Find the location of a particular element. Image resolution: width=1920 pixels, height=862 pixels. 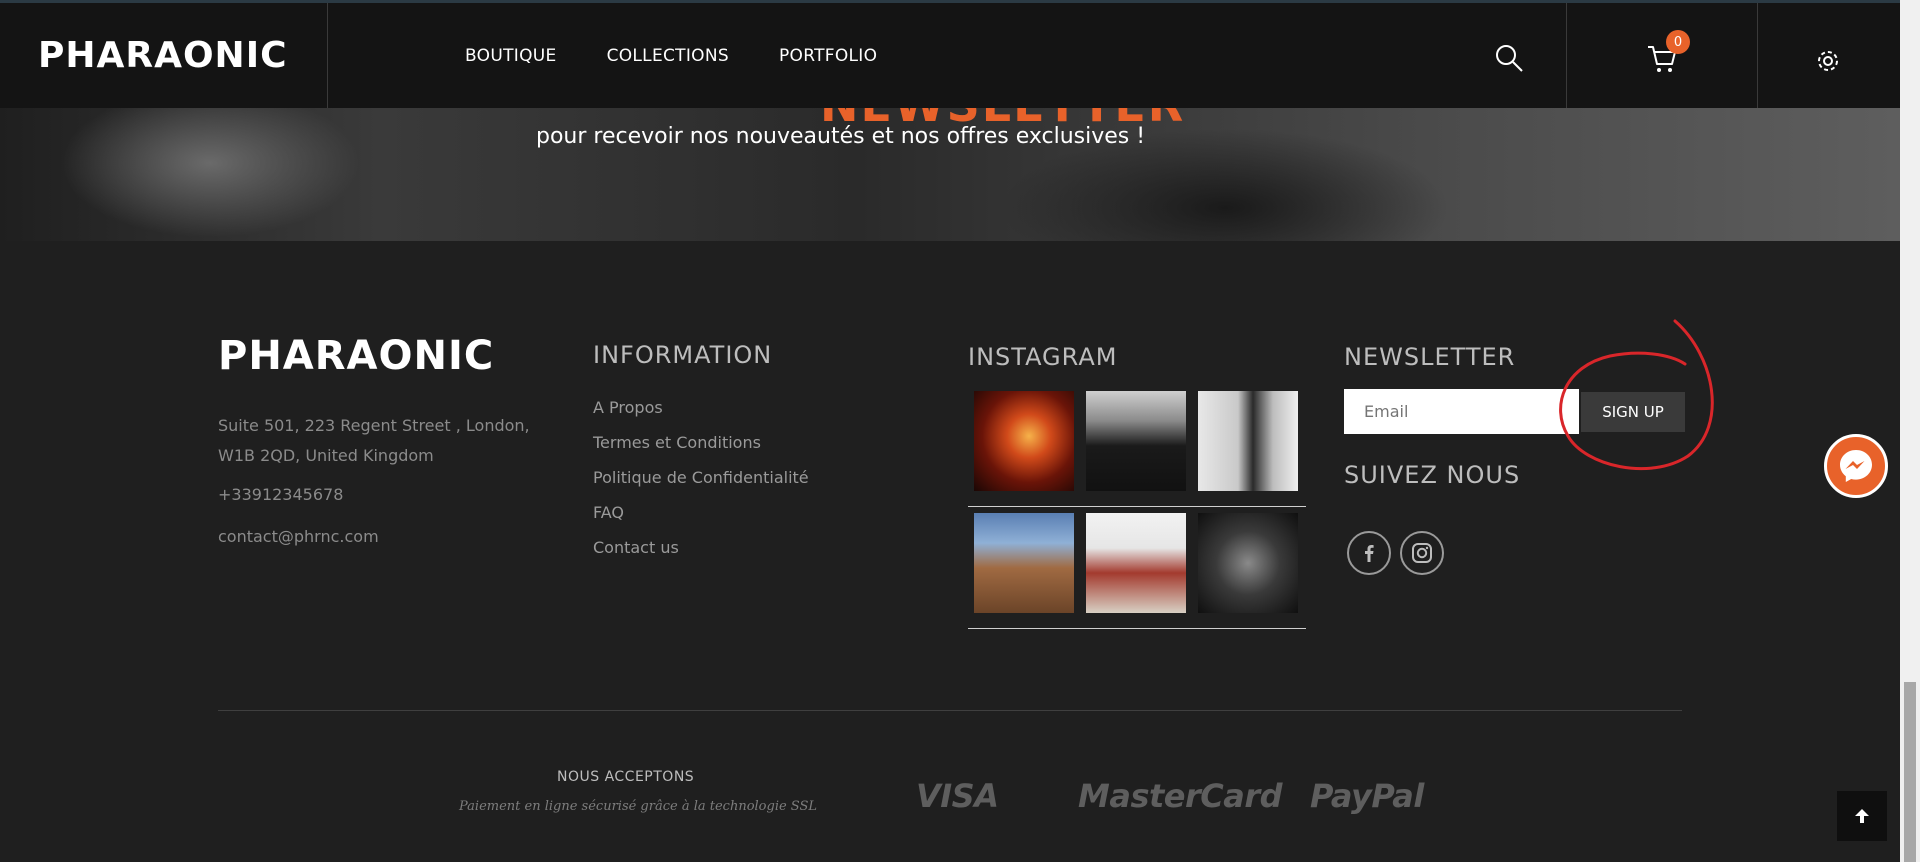

main-nav: BOUTIQUE COLLECTIONS PORTFOLIO is located at coordinates (671, 55).